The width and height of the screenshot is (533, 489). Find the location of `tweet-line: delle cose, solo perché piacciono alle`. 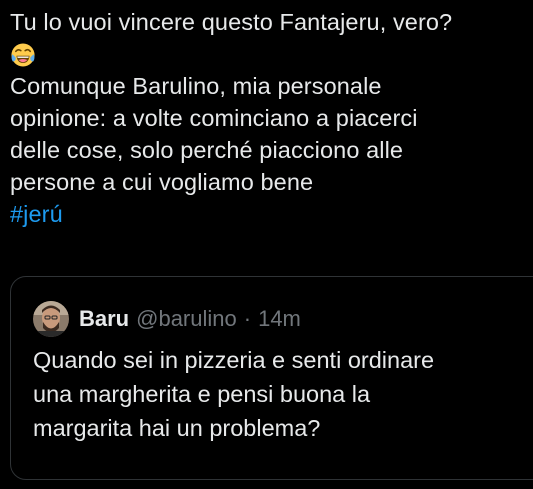

tweet-line: delle cose, solo perché piacciono alle is located at coordinates (207, 150).